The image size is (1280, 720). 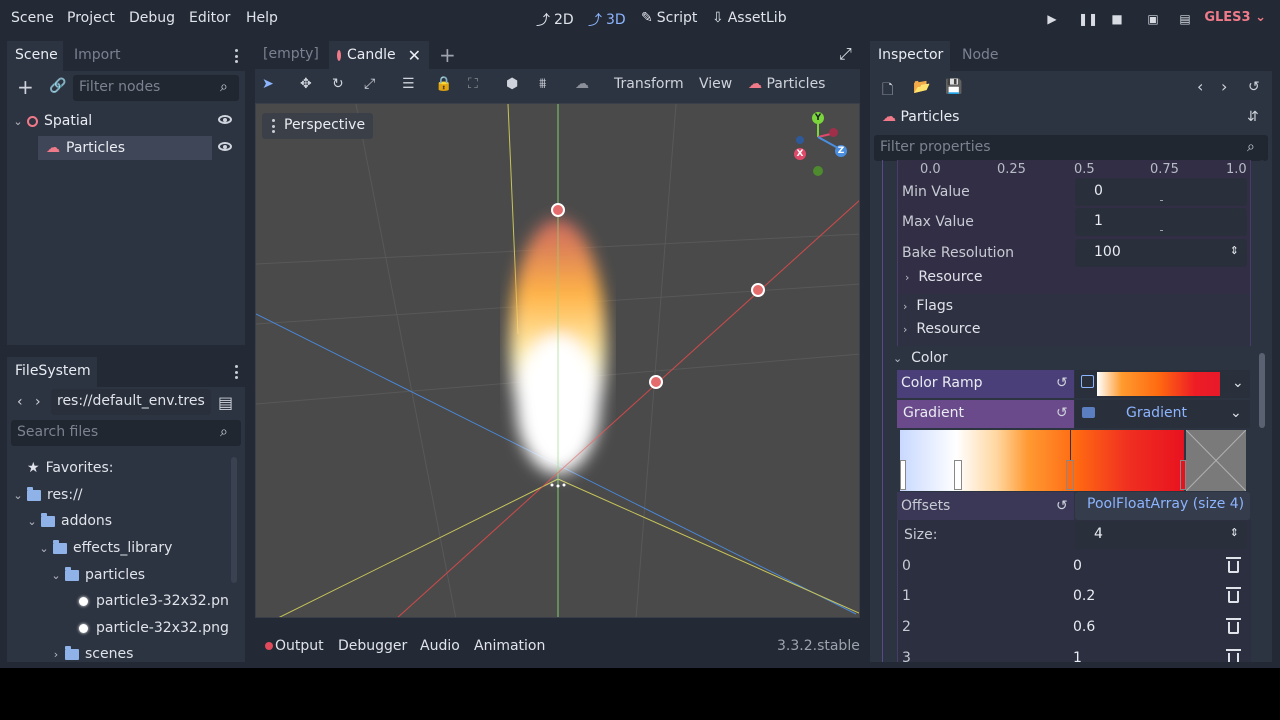 What do you see at coordinates (225, 146) in the screenshot?
I see `visibility-eye-icon` at bounding box center [225, 146].